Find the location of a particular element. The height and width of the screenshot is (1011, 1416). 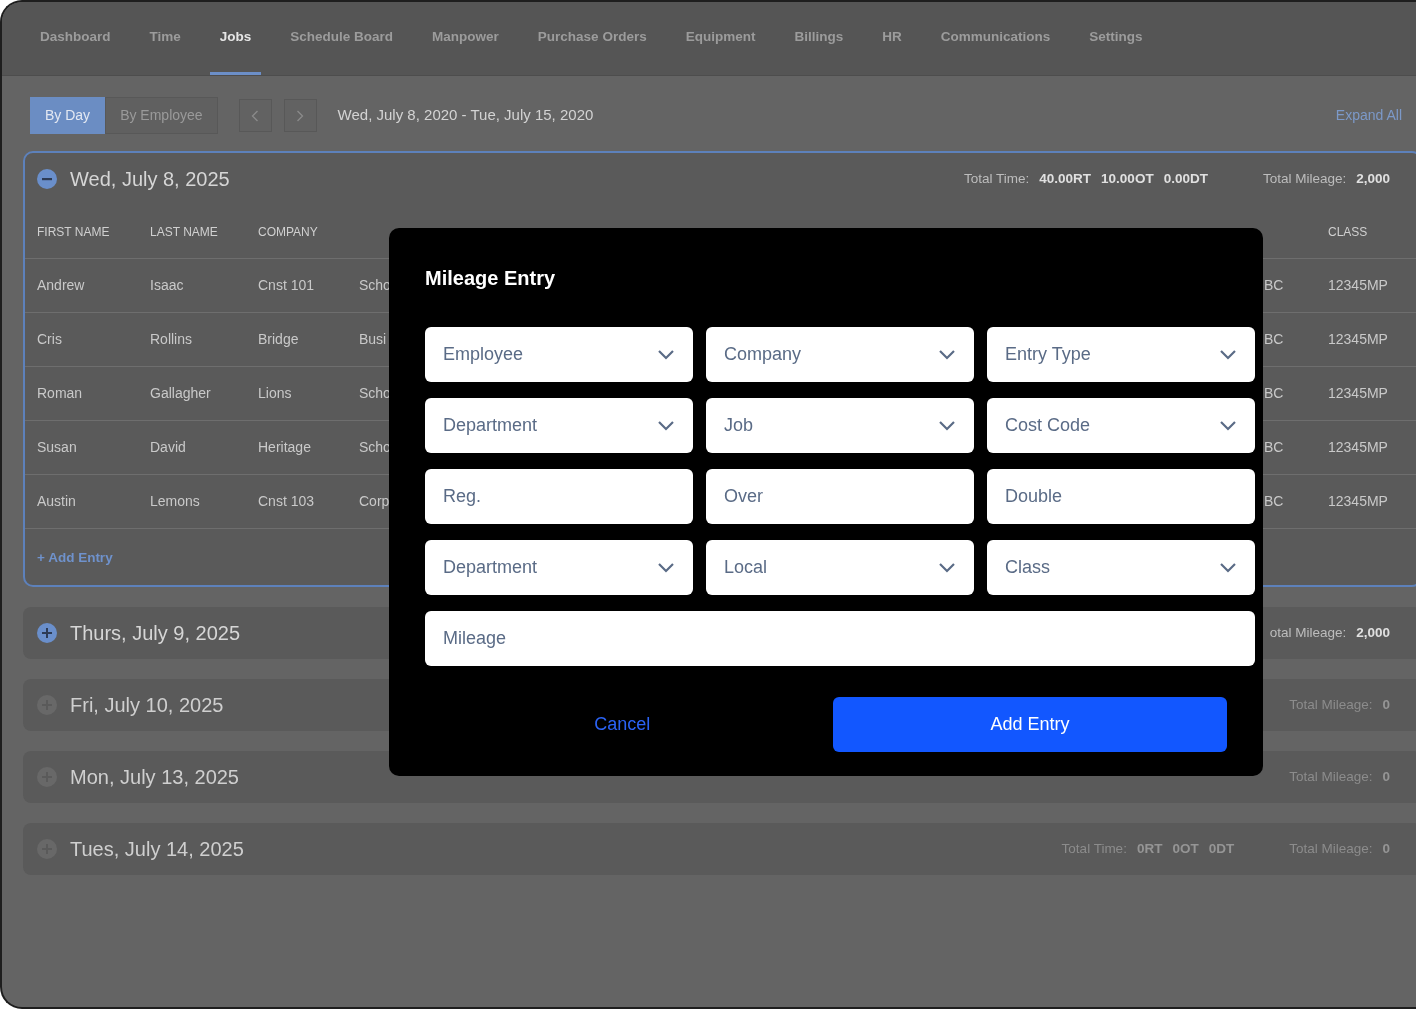

table-cell-text: Lions is located at coordinates (275, 393).